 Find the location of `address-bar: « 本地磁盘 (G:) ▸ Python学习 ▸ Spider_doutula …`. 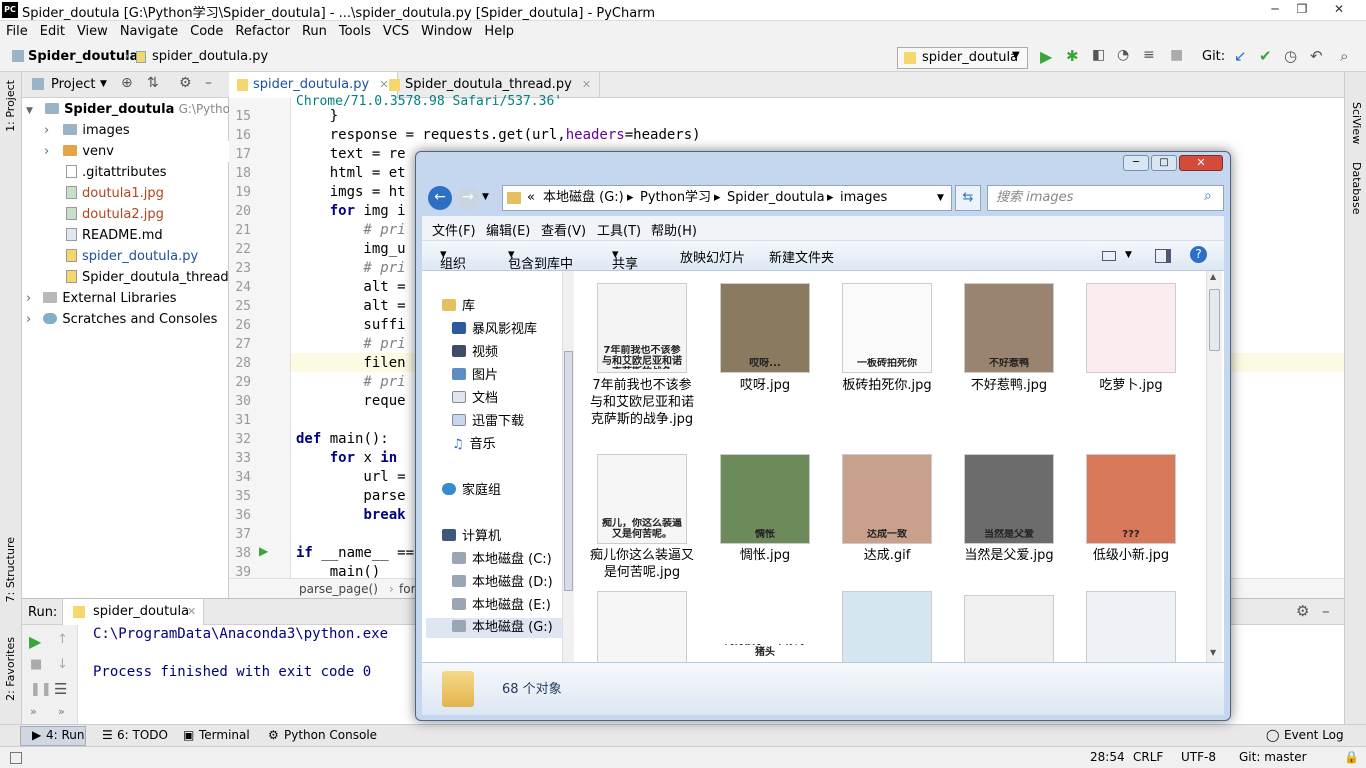

address-bar: « 本地磁盘 (G:) ▸ Python学习 ▸ Spider_doutula … is located at coordinates (727, 198).